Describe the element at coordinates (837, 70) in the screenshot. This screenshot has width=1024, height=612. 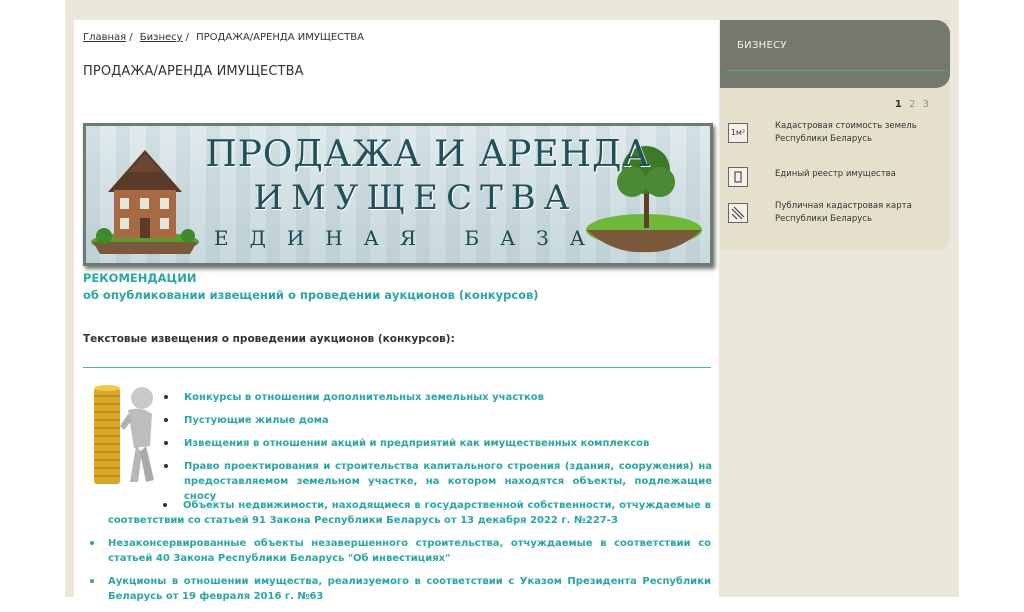
I see `sidebar-header-line` at that location.